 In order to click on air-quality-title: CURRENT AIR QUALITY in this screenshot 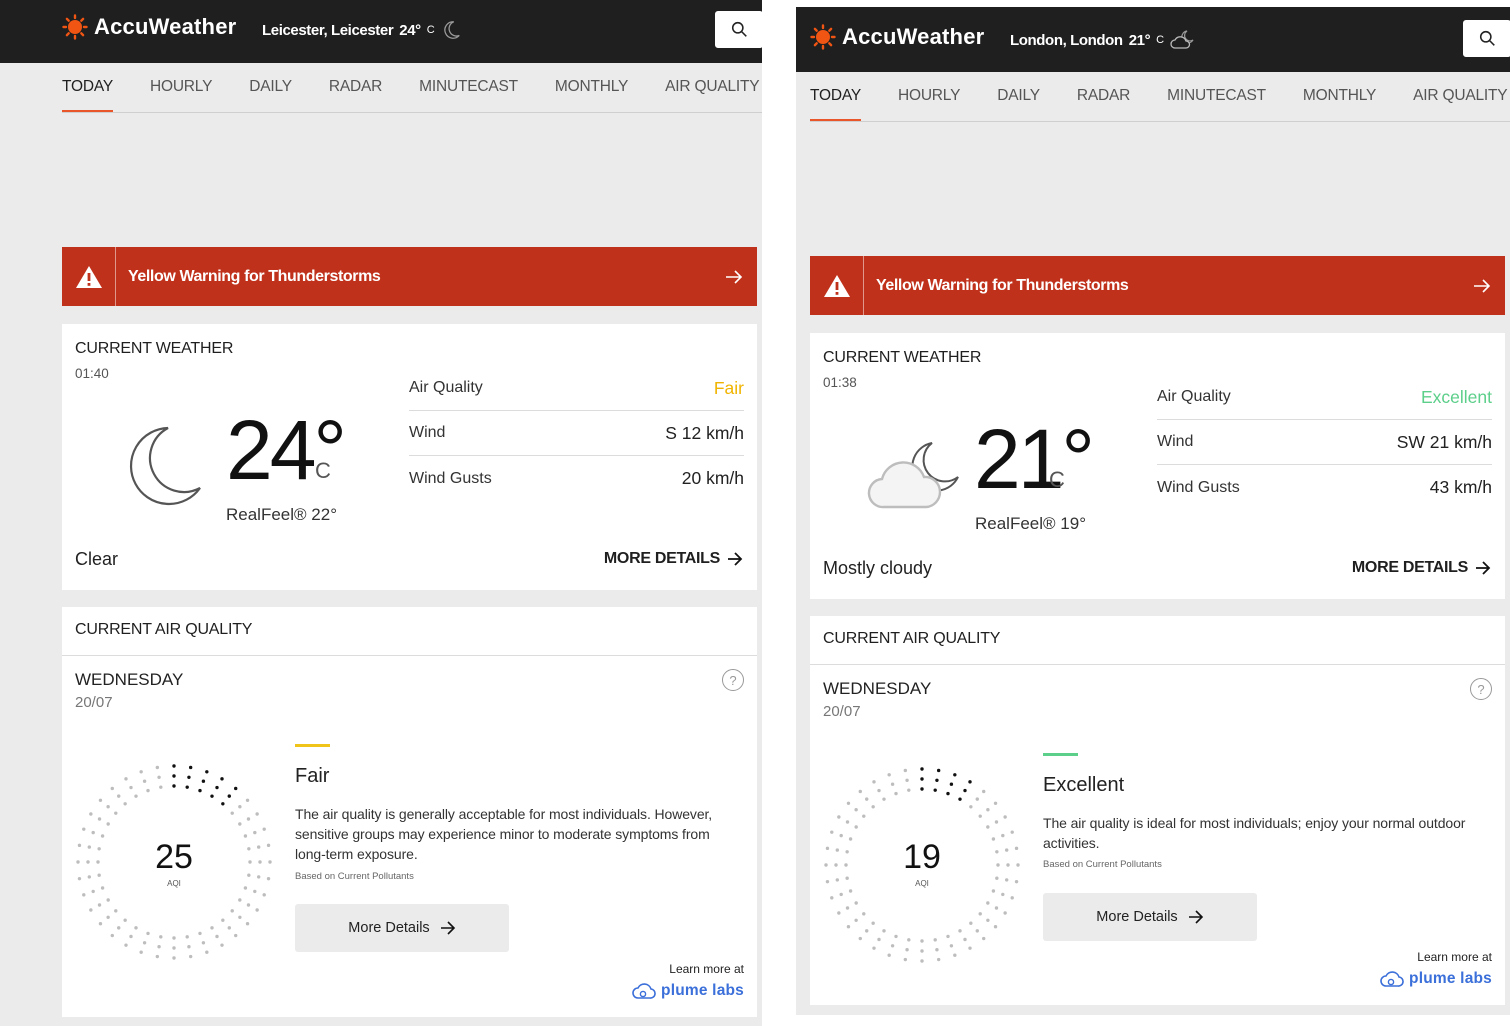, I will do `click(164, 629)`.